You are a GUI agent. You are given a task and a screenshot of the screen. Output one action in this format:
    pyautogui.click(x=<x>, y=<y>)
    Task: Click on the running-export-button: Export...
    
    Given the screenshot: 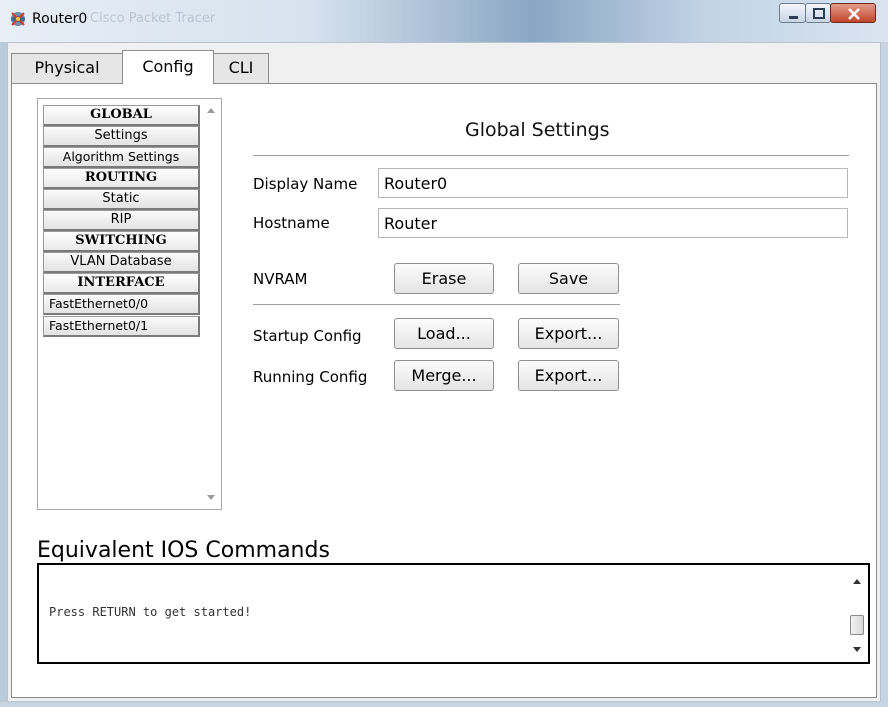 What is the action you would take?
    pyautogui.click(x=568, y=375)
    